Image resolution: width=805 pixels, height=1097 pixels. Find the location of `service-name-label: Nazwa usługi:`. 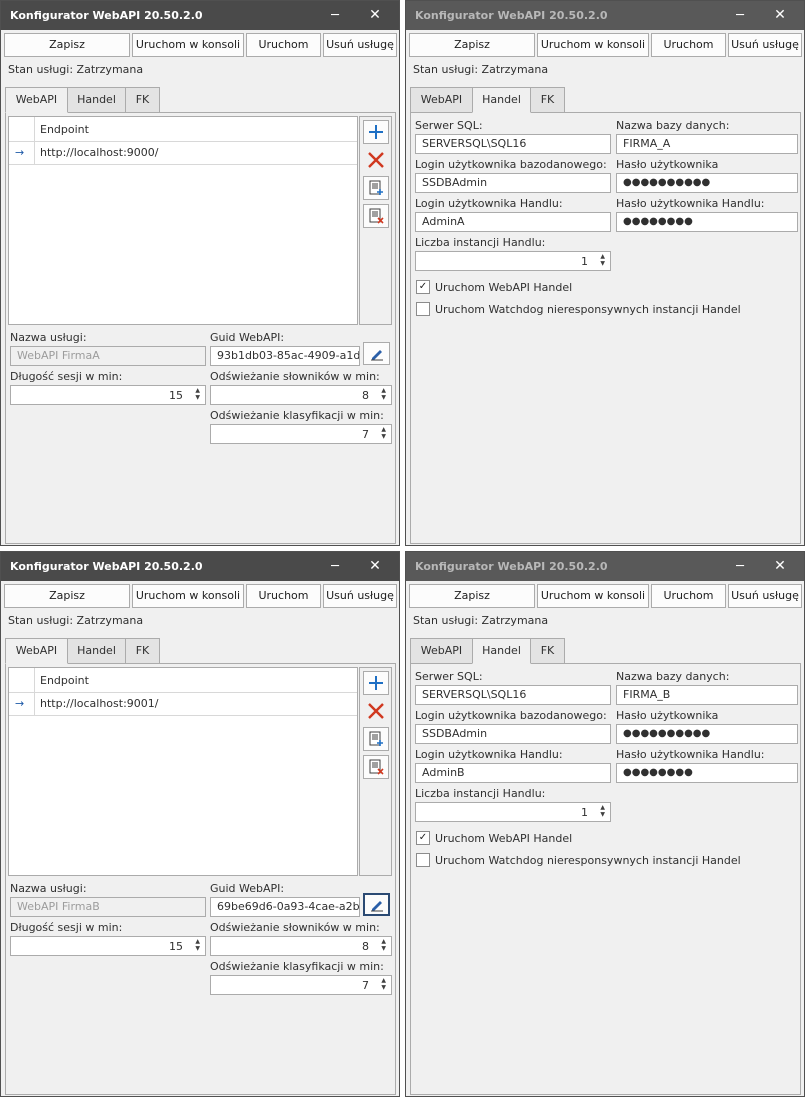

service-name-label: Nazwa usługi: is located at coordinates (48, 337).